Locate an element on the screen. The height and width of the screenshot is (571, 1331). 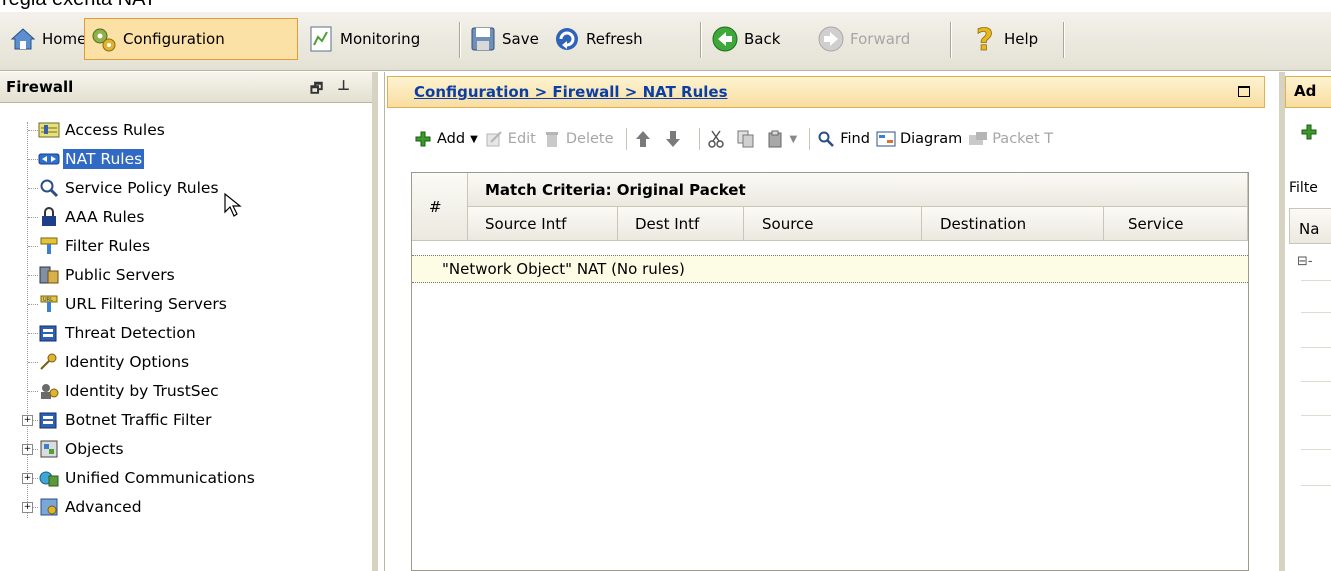
nav-item-label: Botnet Traffic Filter is located at coordinates (138, 420).